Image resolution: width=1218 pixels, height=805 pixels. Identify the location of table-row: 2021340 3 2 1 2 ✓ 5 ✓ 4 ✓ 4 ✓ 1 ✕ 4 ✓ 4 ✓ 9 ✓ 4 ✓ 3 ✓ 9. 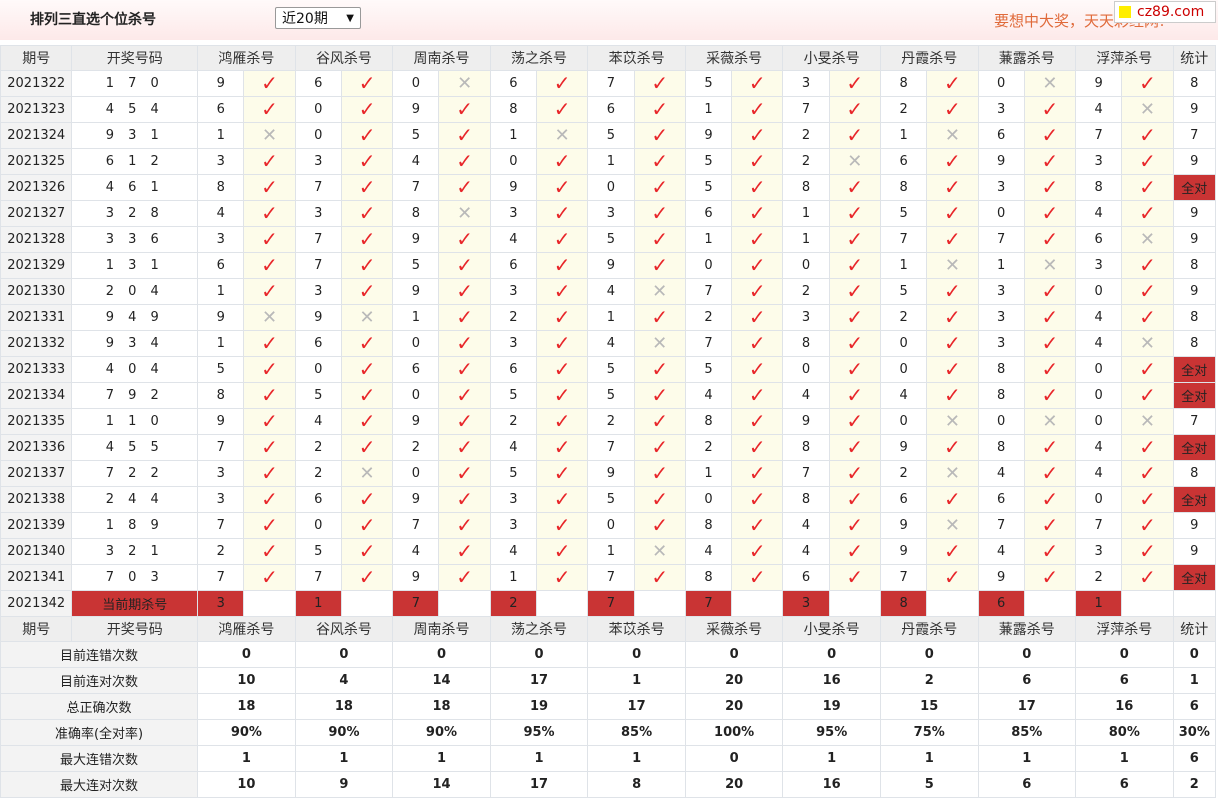
(608, 551).